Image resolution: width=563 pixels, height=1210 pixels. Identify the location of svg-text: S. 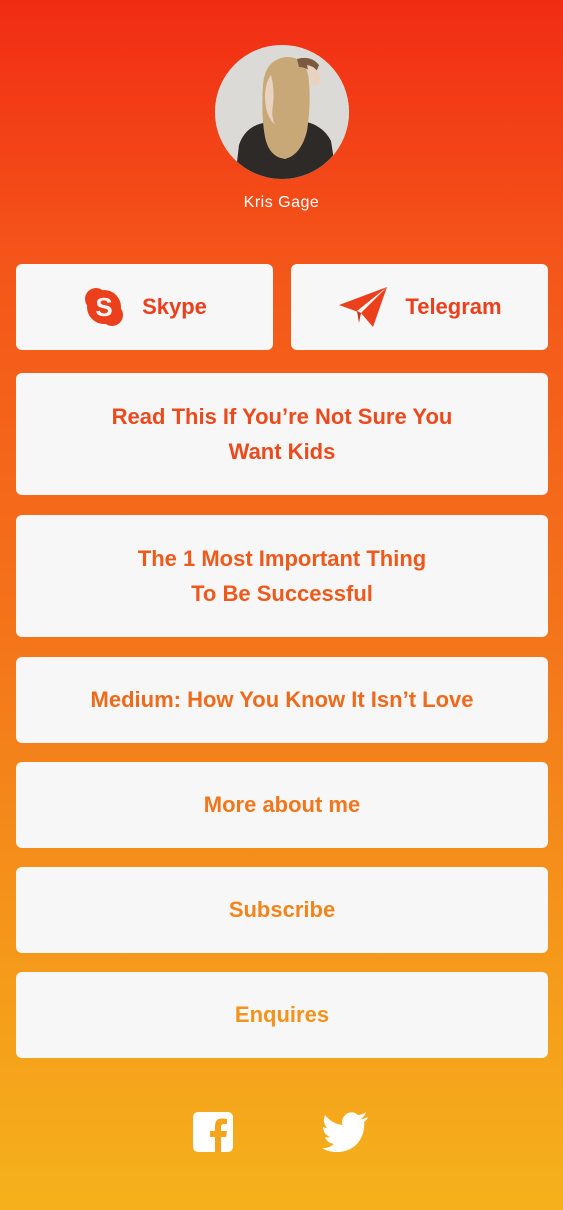
(103, 307).